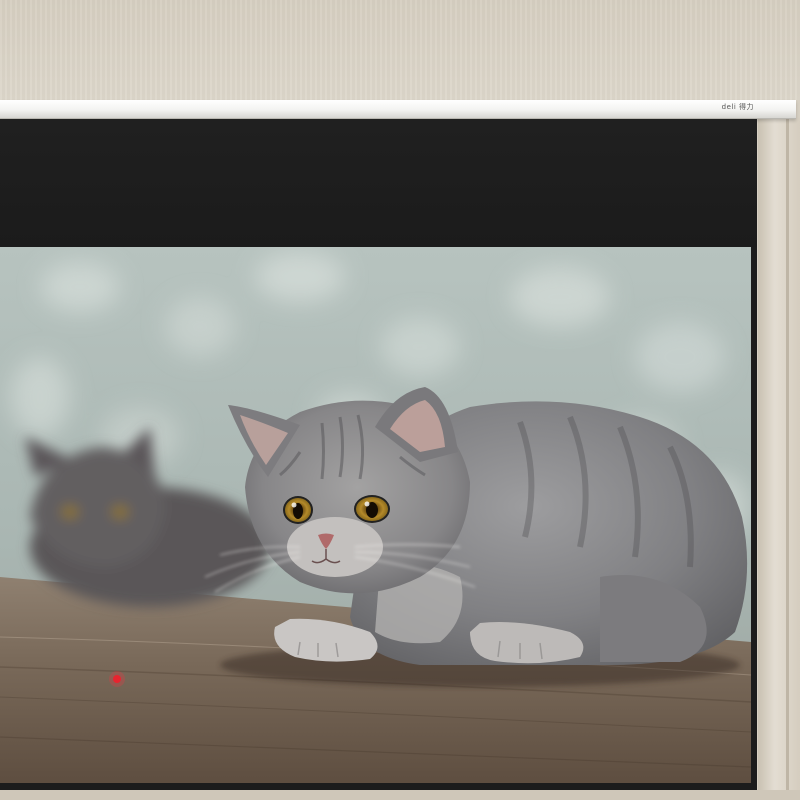  What do you see at coordinates (779, 459) in the screenshot?
I see `side-wall` at bounding box center [779, 459].